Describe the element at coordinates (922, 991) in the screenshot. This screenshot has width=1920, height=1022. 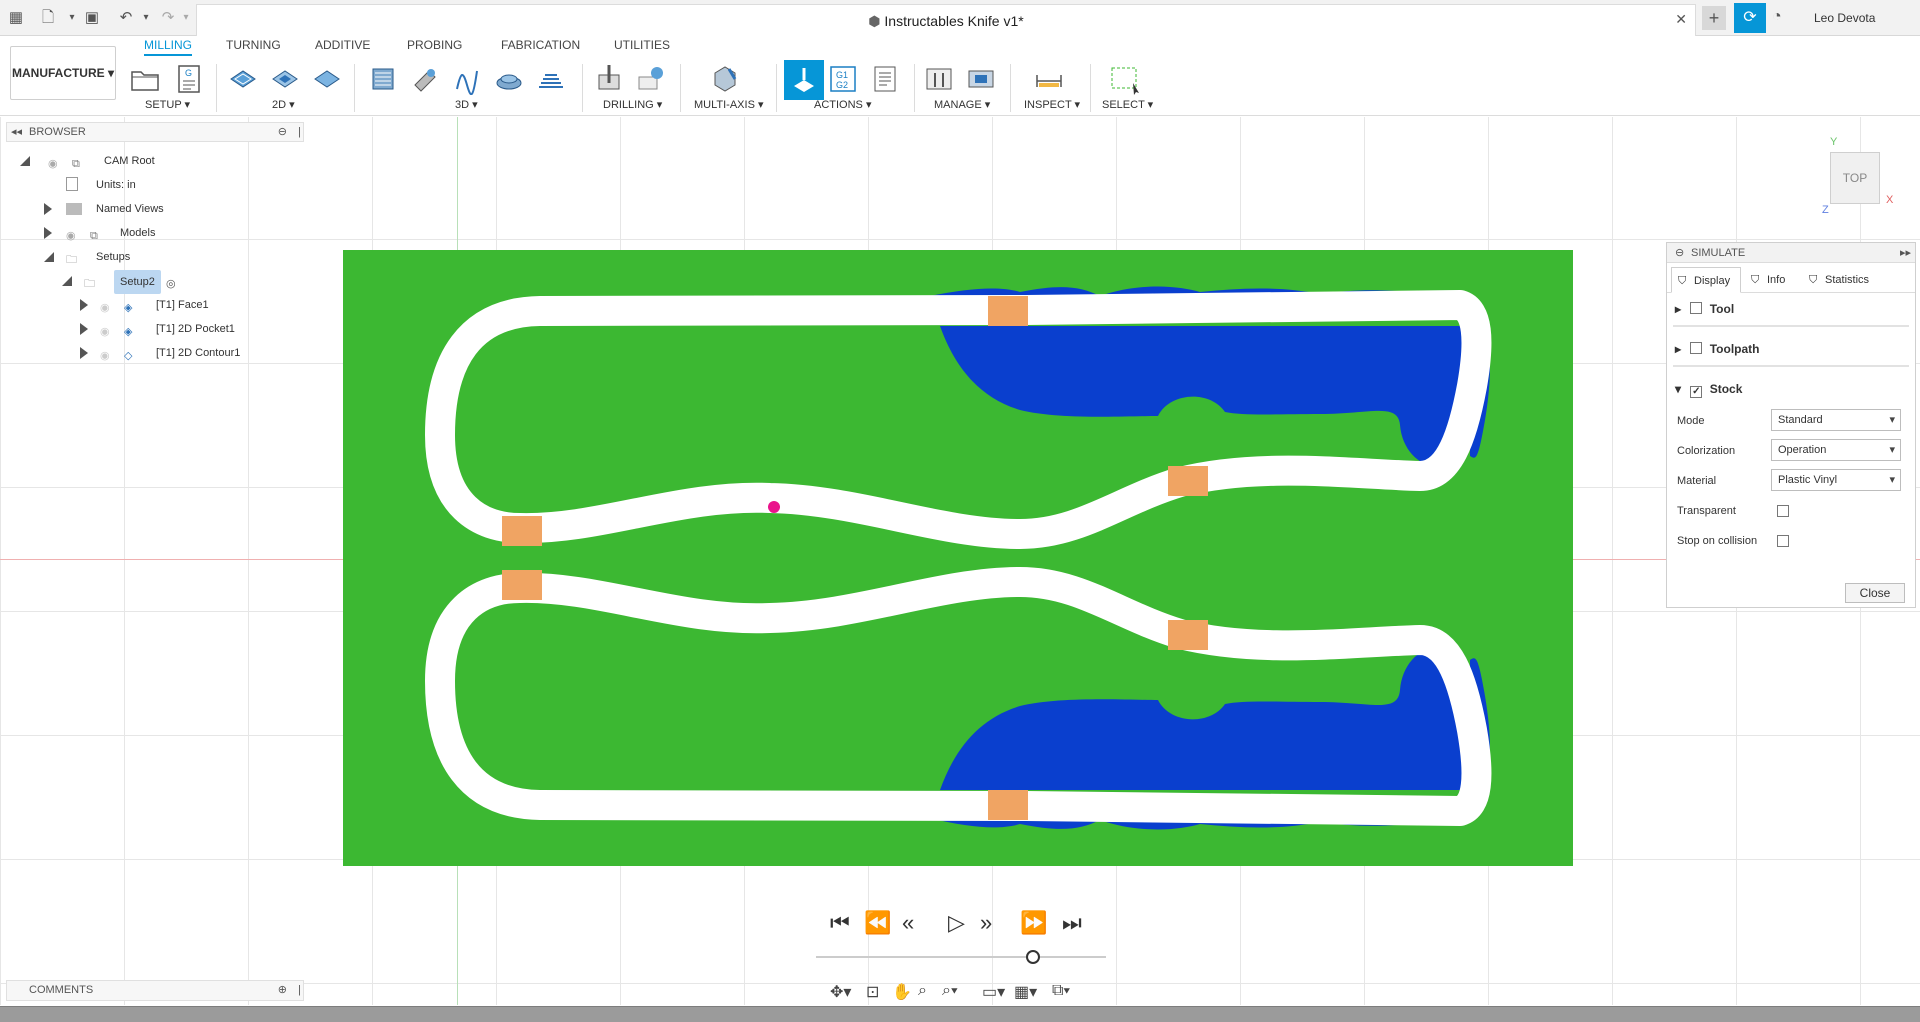
I see `zoom-icon: ⌕` at that location.